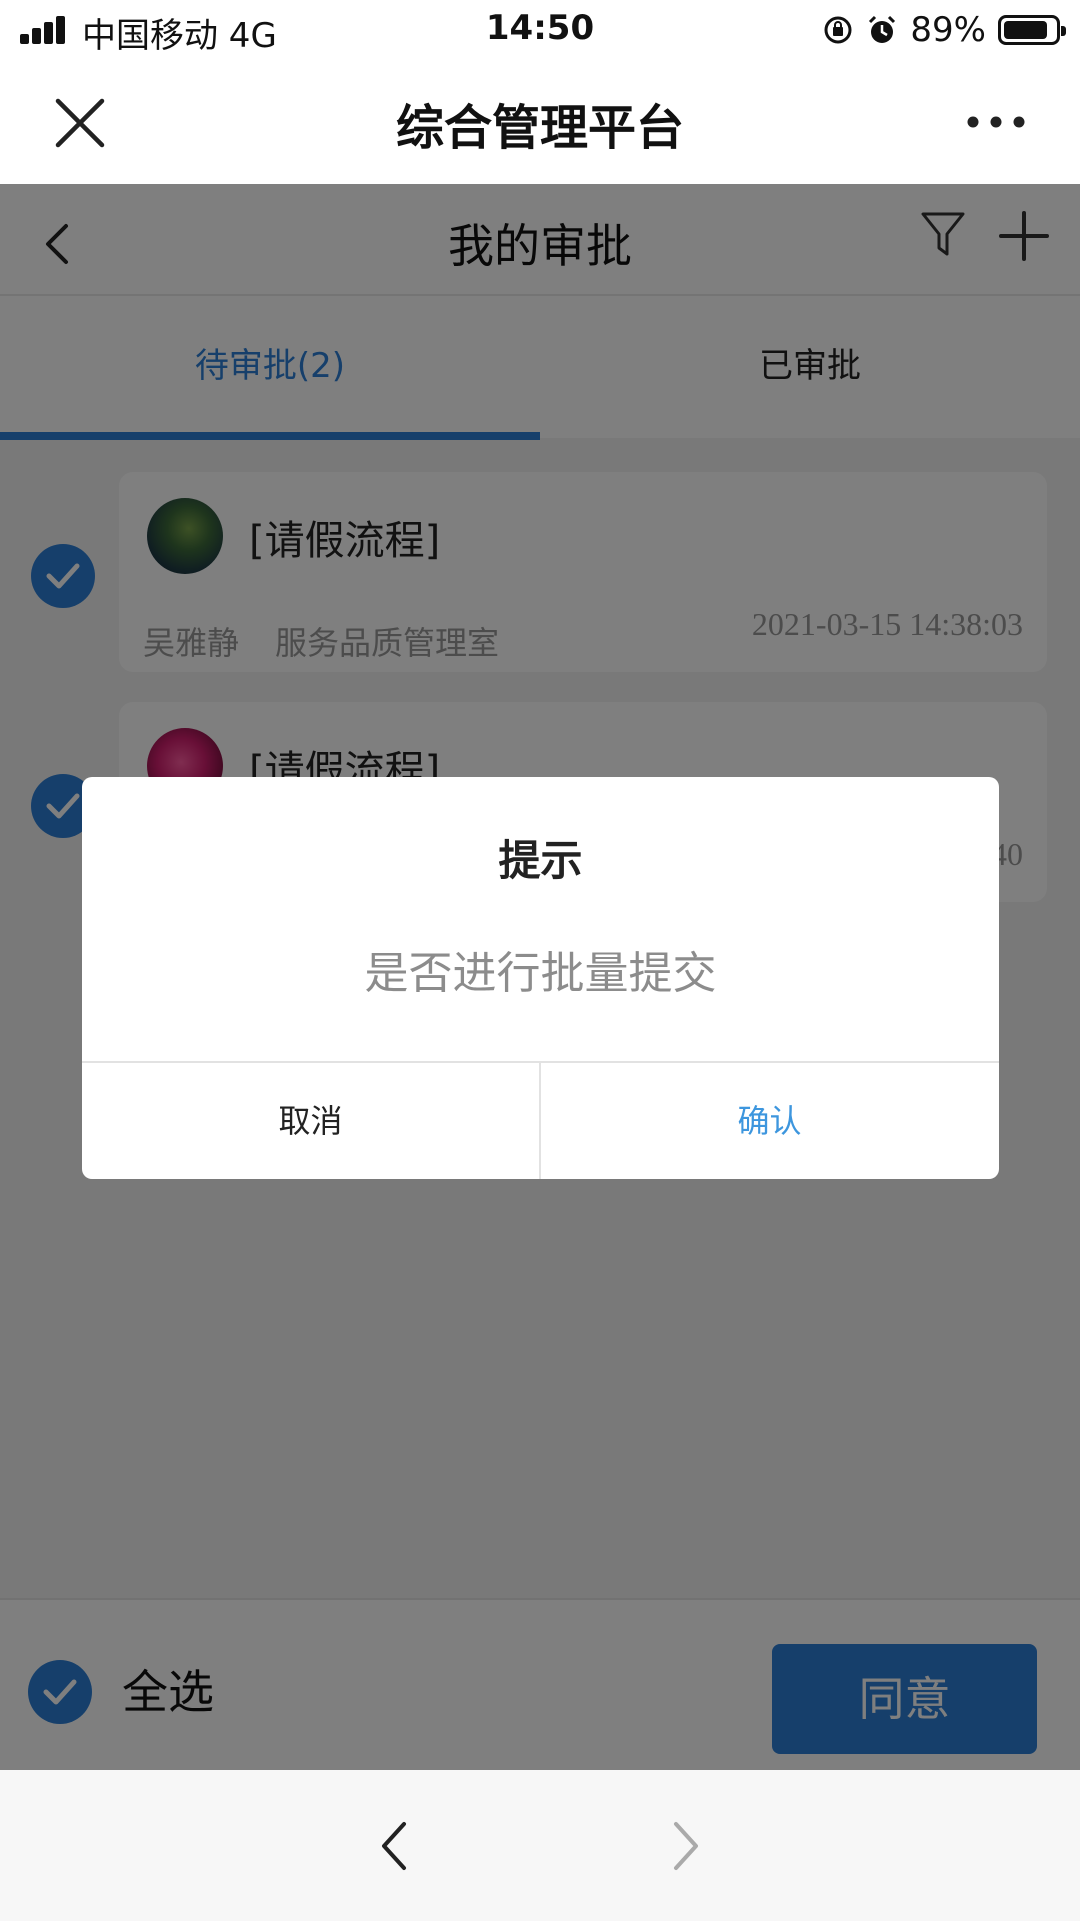 This screenshot has width=1080, height=1921. Describe the element at coordinates (540, 860) in the screenshot. I see `dialog-title: 提示` at that location.